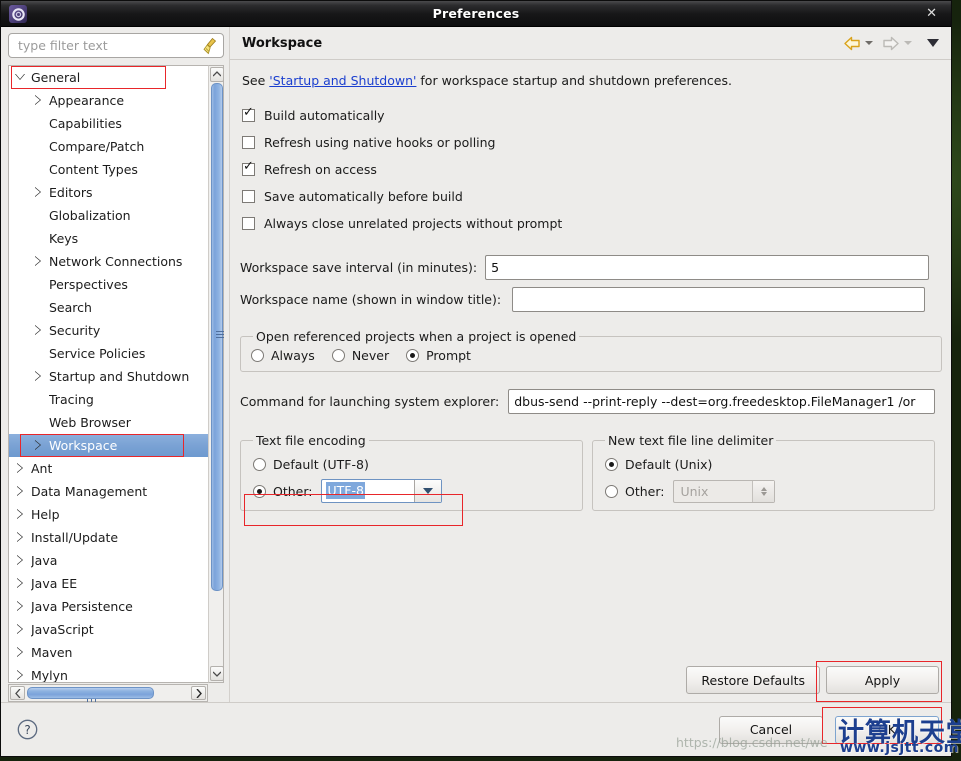 This screenshot has width=961, height=761. What do you see at coordinates (108, 606) in the screenshot?
I see `sidebar-item-java-persistence: Java Persistence` at bounding box center [108, 606].